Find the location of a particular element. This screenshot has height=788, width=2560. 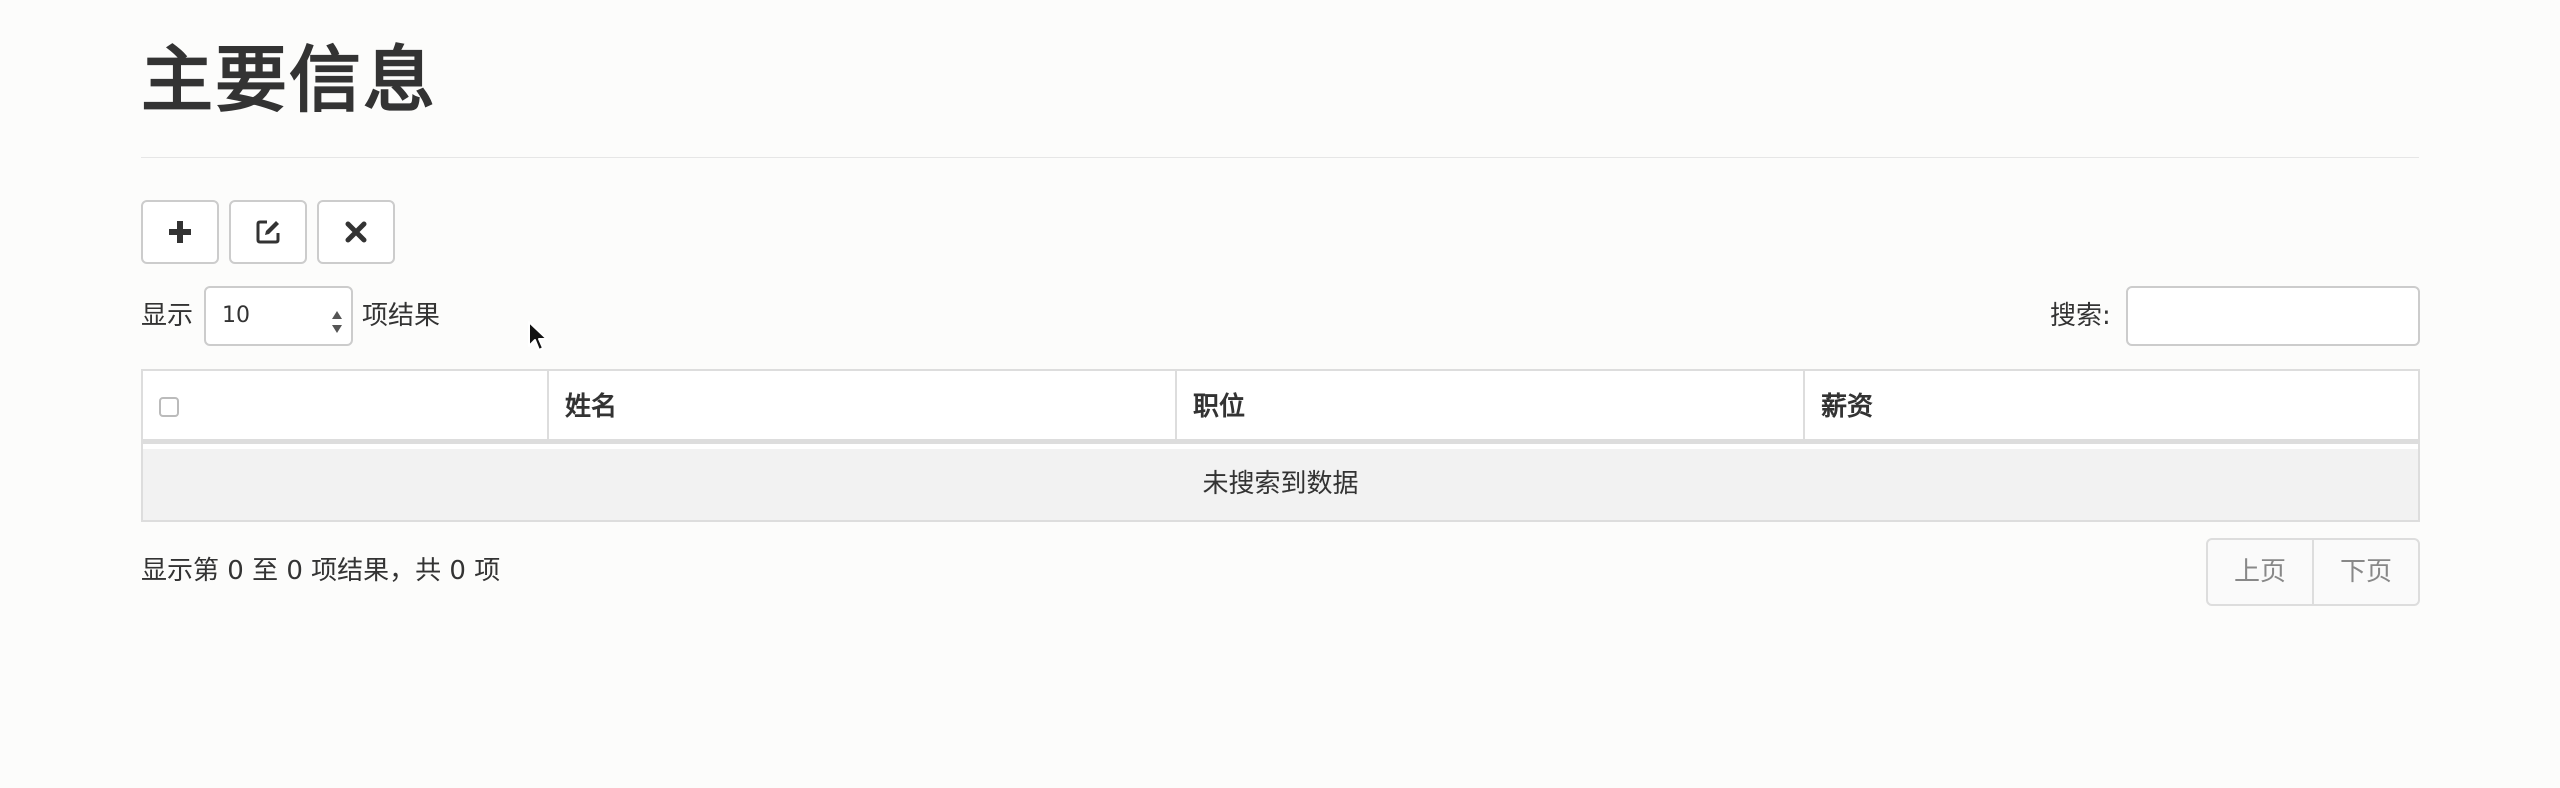

page-title: 主要信息 is located at coordinates (289, 80).